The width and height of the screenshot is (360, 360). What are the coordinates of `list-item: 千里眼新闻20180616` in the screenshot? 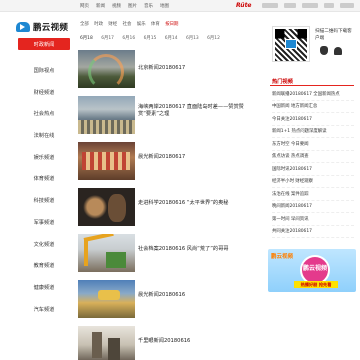 It's located at (168, 343).